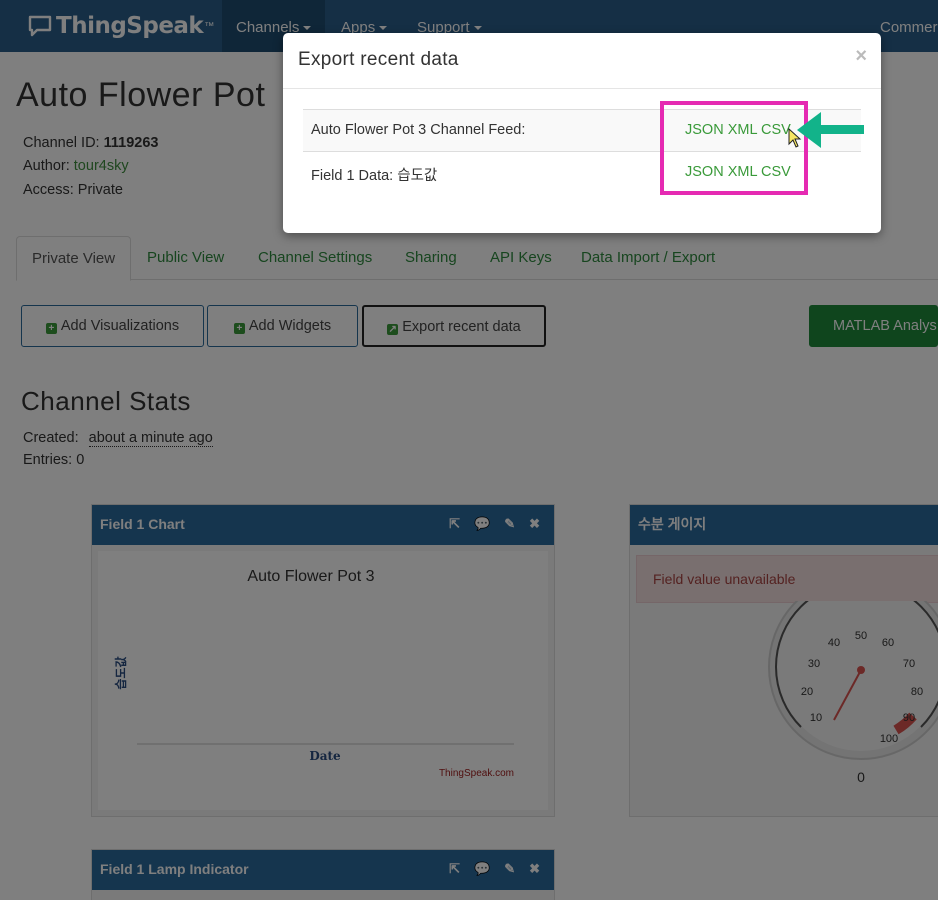 Image resolution: width=938 pixels, height=900 pixels. What do you see at coordinates (861, 56) in the screenshot?
I see `modal-close-button: ×` at bounding box center [861, 56].